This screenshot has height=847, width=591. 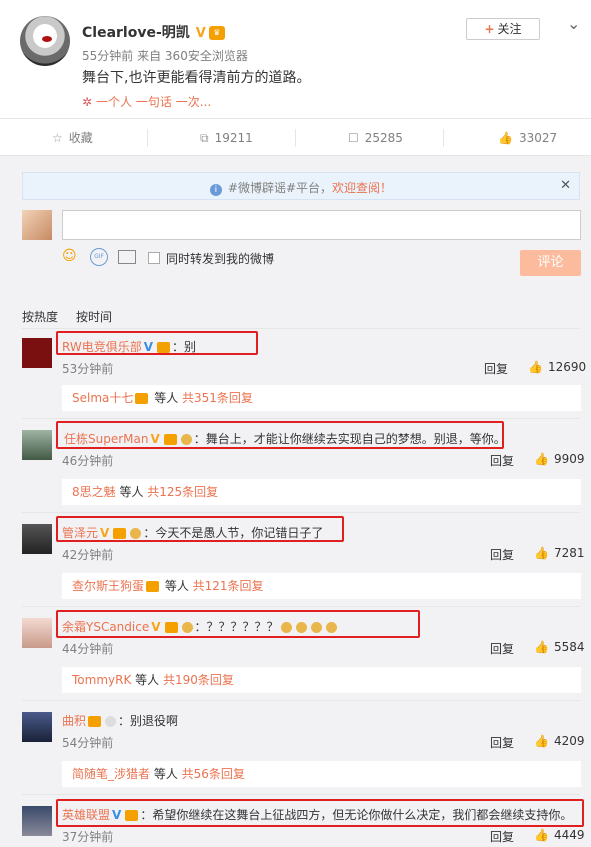 I want to click on like-count: 4449, so click(x=569, y=835).